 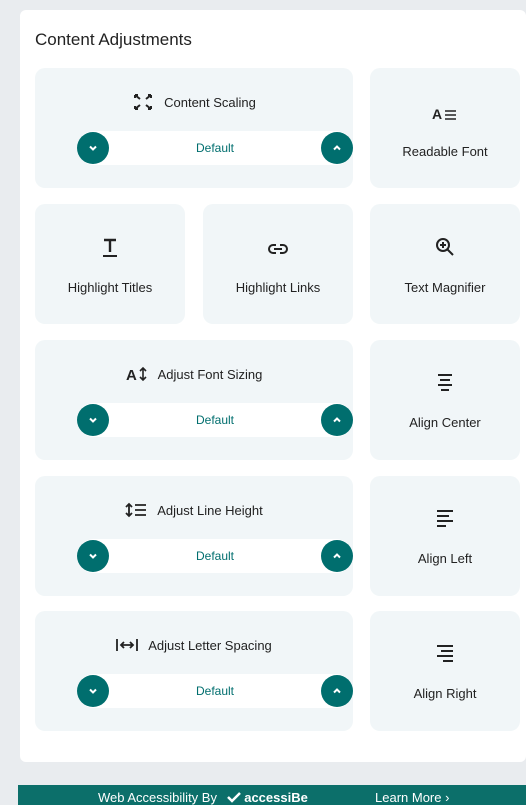 I want to click on line-height-increase-button, so click(x=337, y=556).